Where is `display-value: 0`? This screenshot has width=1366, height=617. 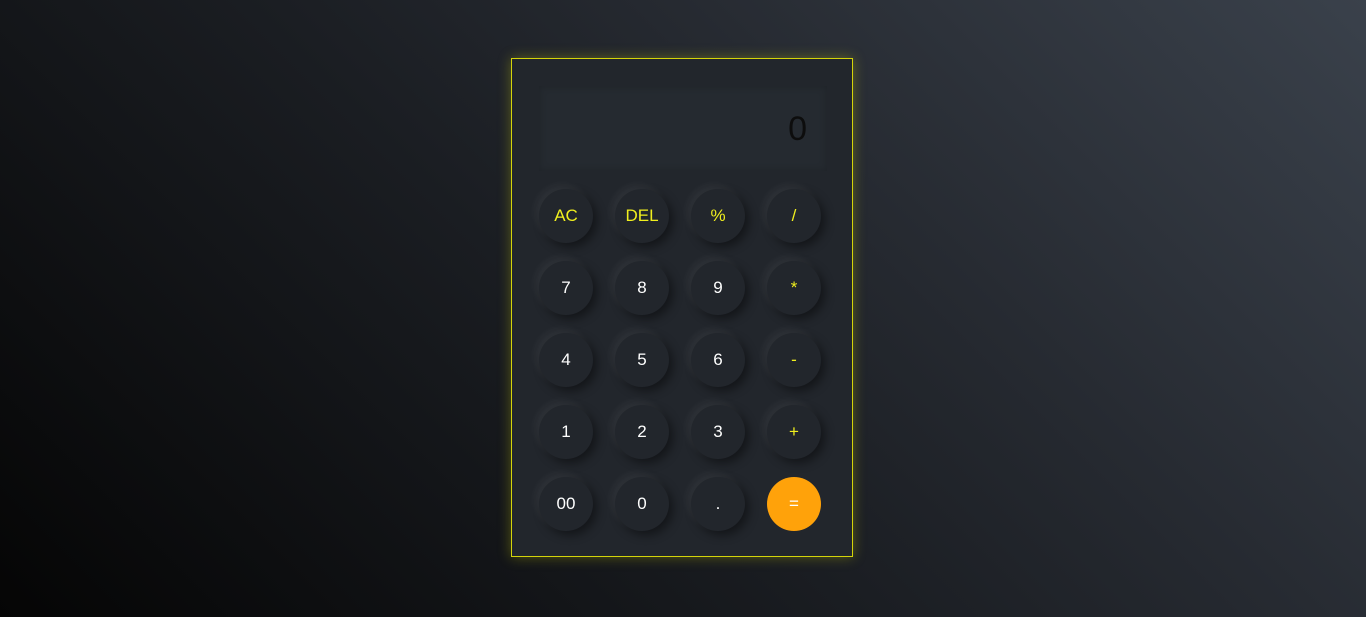
display-value: 0 is located at coordinates (797, 129).